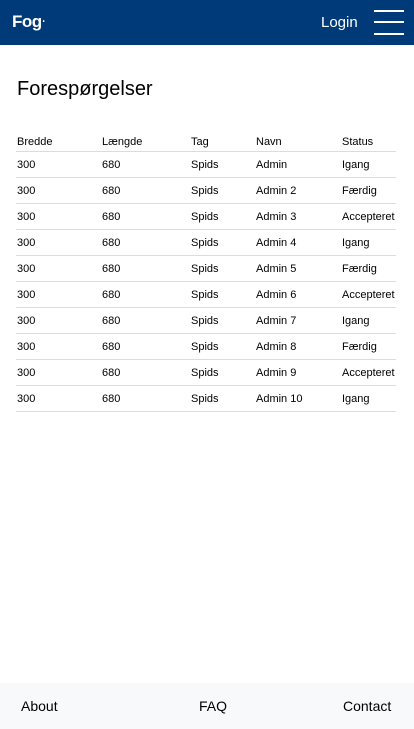 The width and height of the screenshot is (414, 729). I want to click on table-row: 300 680 Spids Admin 10 Igang, so click(206, 398).